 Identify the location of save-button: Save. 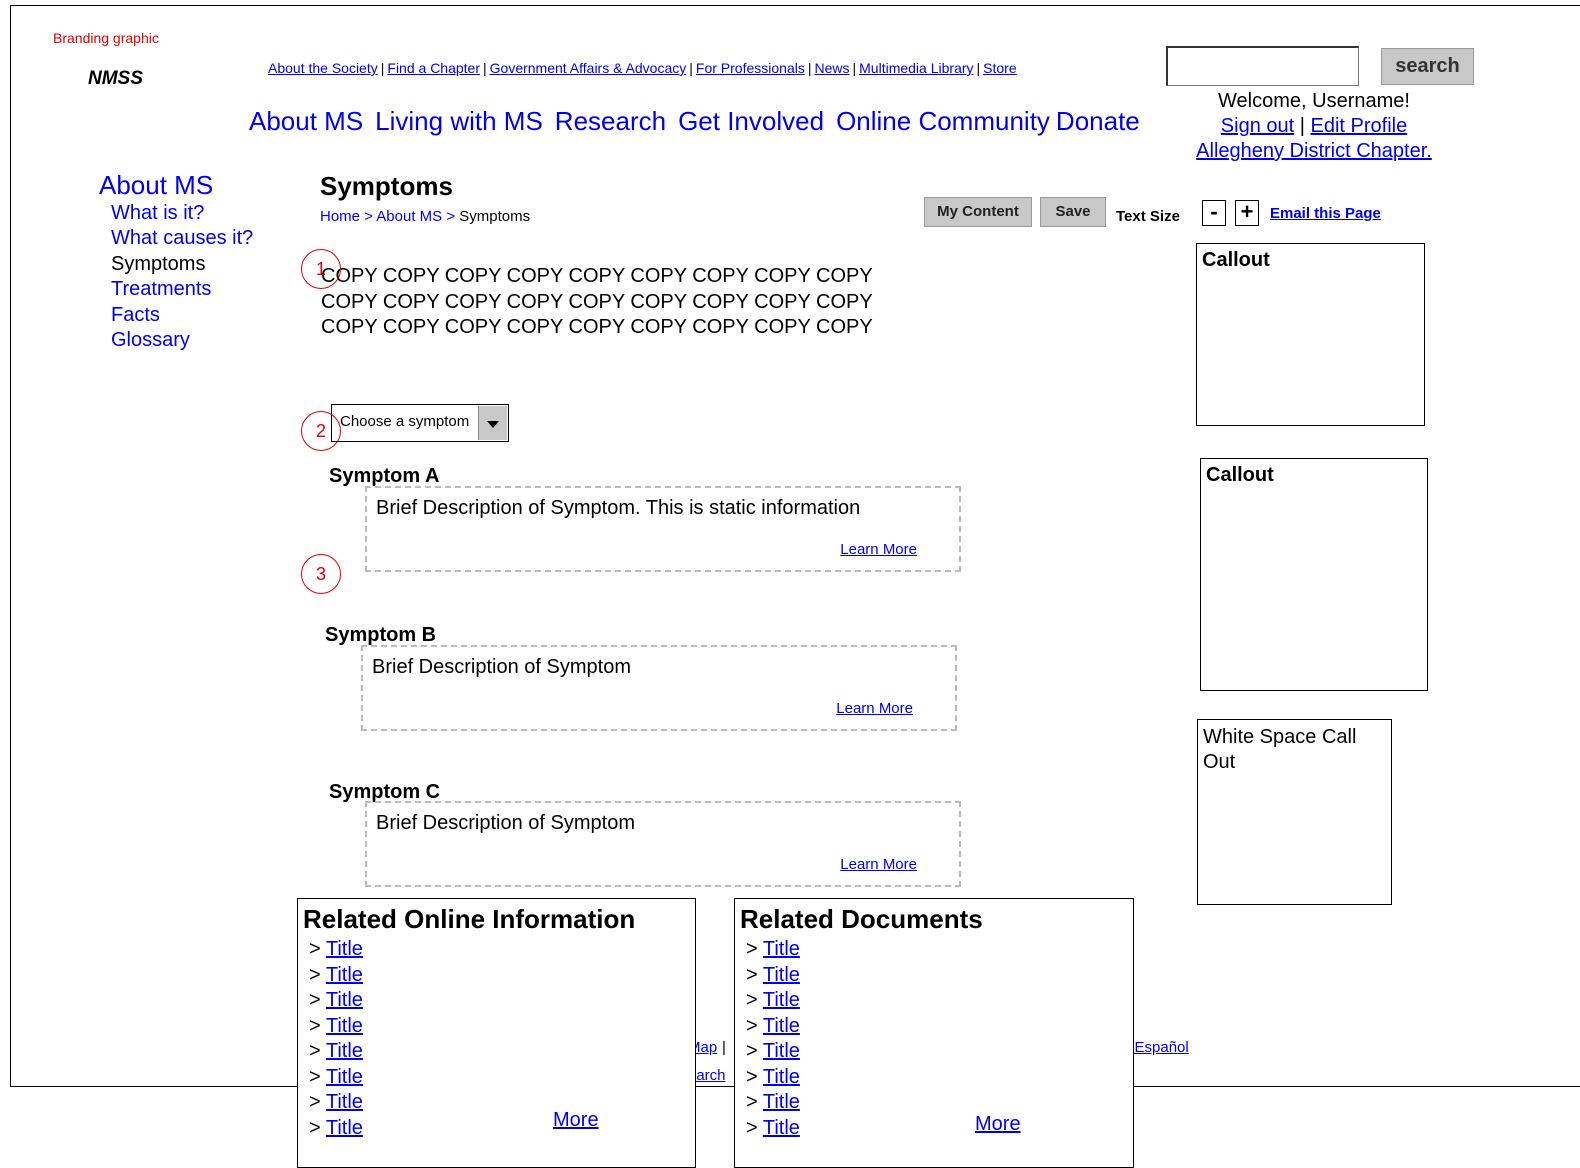
(1073, 212).